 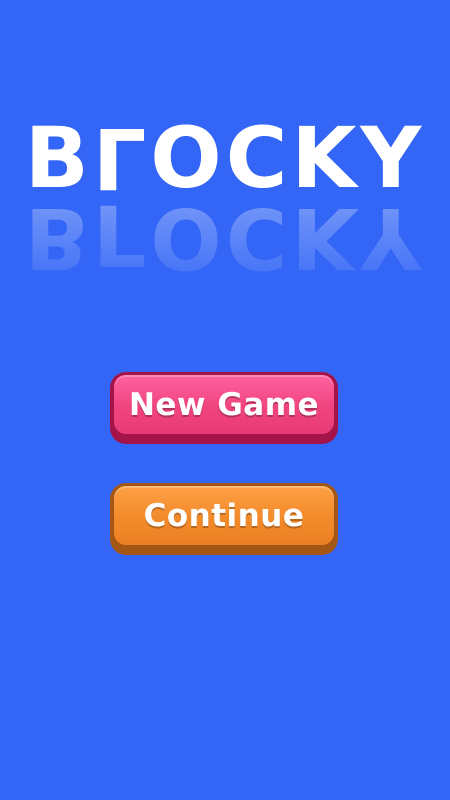 What do you see at coordinates (288, 158) in the screenshot?
I see `logo-letters-ocky: OCKY` at bounding box center [288, 158].